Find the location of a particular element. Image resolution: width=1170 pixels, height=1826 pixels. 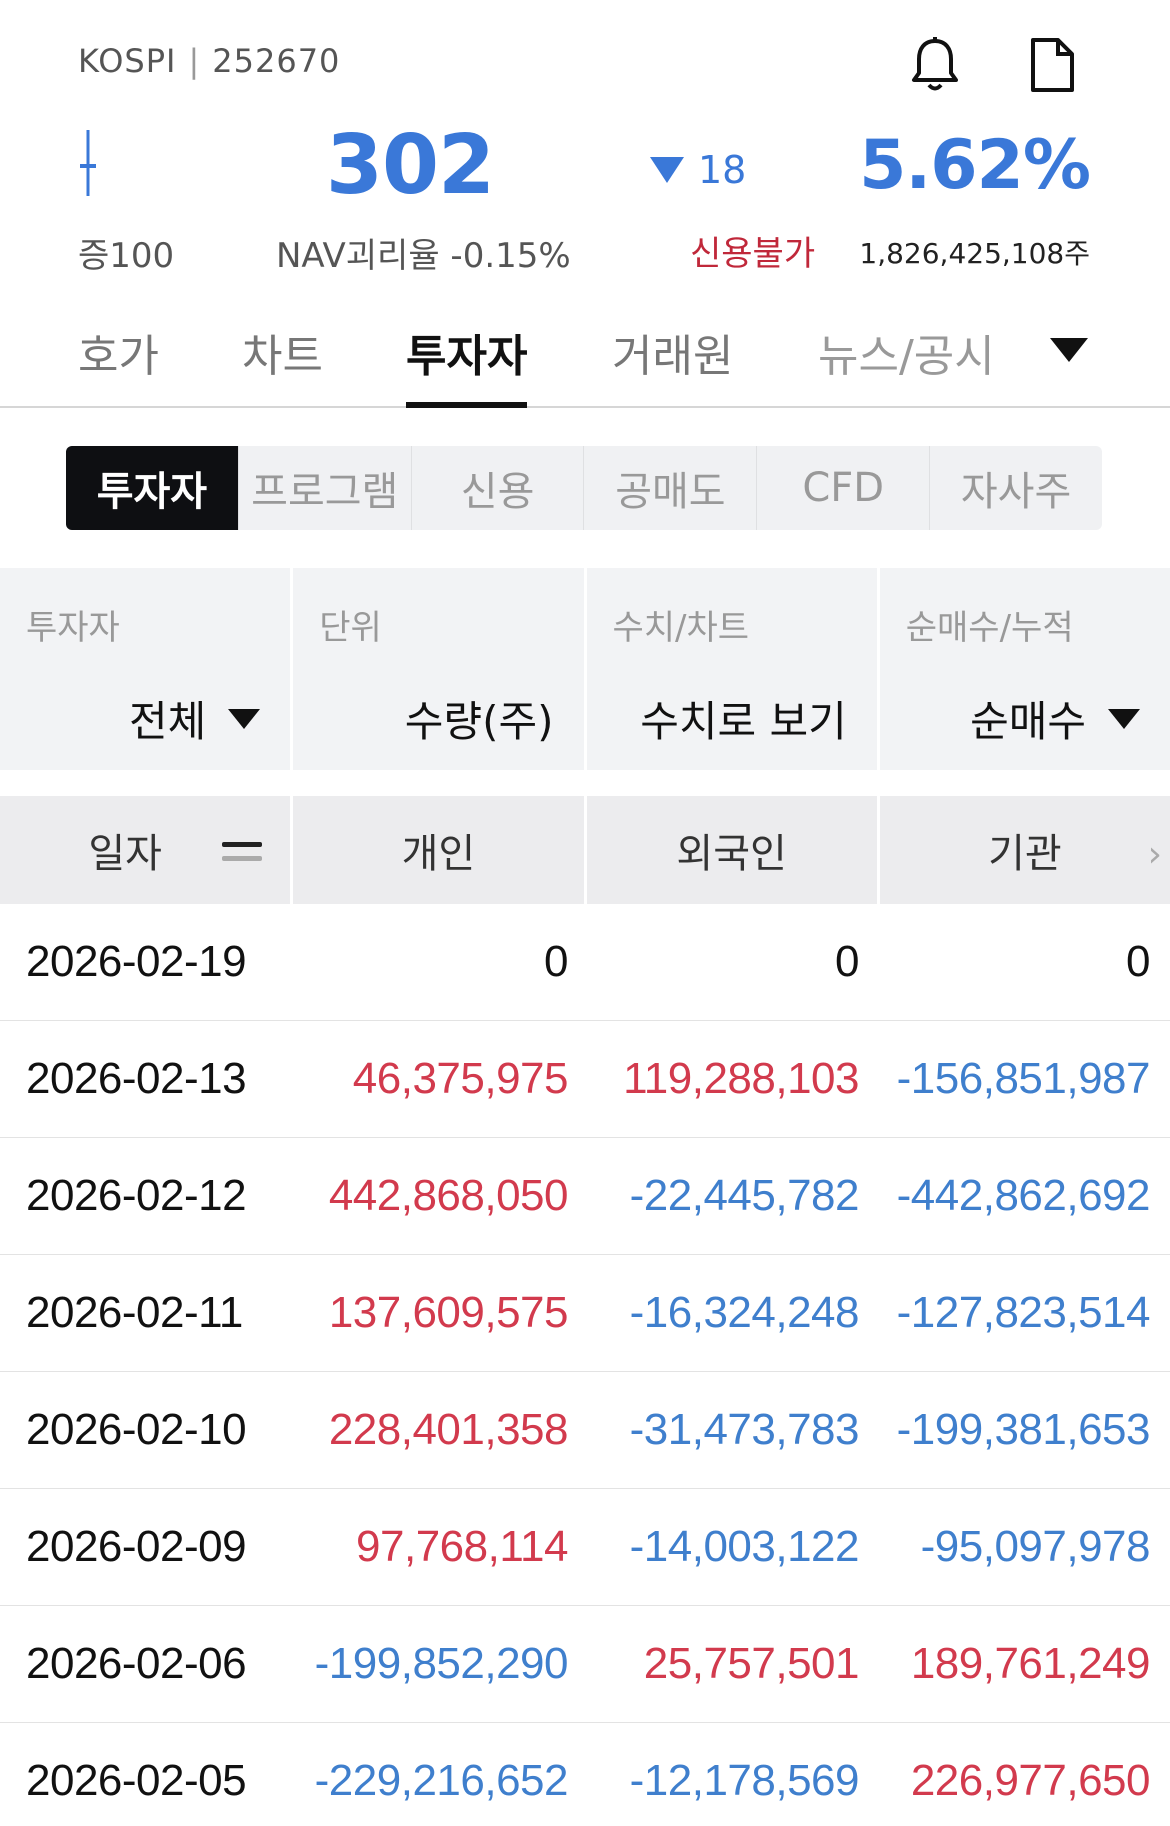

cell-foreign: 119,288,103 is located at coordinates (741, 1078).